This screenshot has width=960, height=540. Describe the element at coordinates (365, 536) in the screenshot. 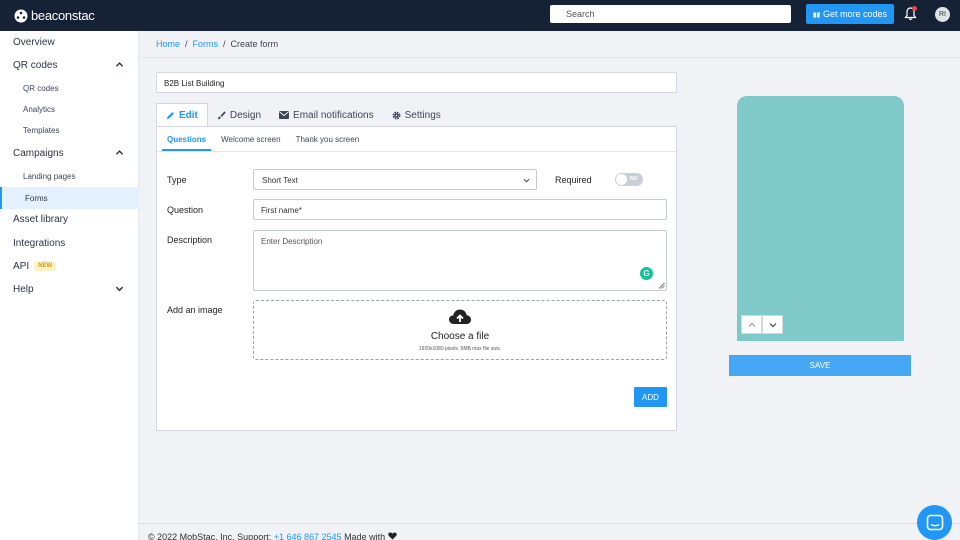

I see `footer-made-with: Made with` at that location.